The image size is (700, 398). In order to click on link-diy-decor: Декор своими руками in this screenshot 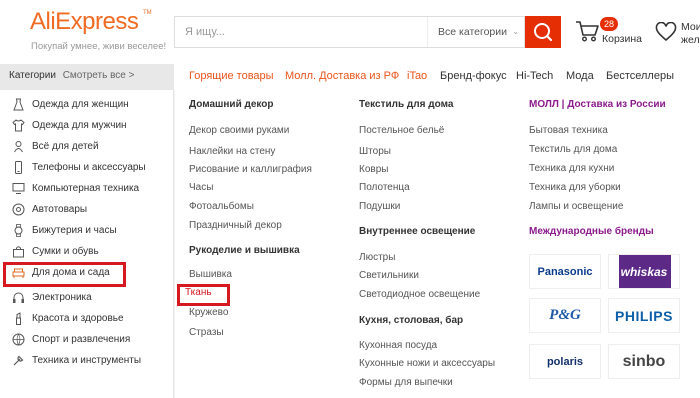, I will do `click(239, 130)`.